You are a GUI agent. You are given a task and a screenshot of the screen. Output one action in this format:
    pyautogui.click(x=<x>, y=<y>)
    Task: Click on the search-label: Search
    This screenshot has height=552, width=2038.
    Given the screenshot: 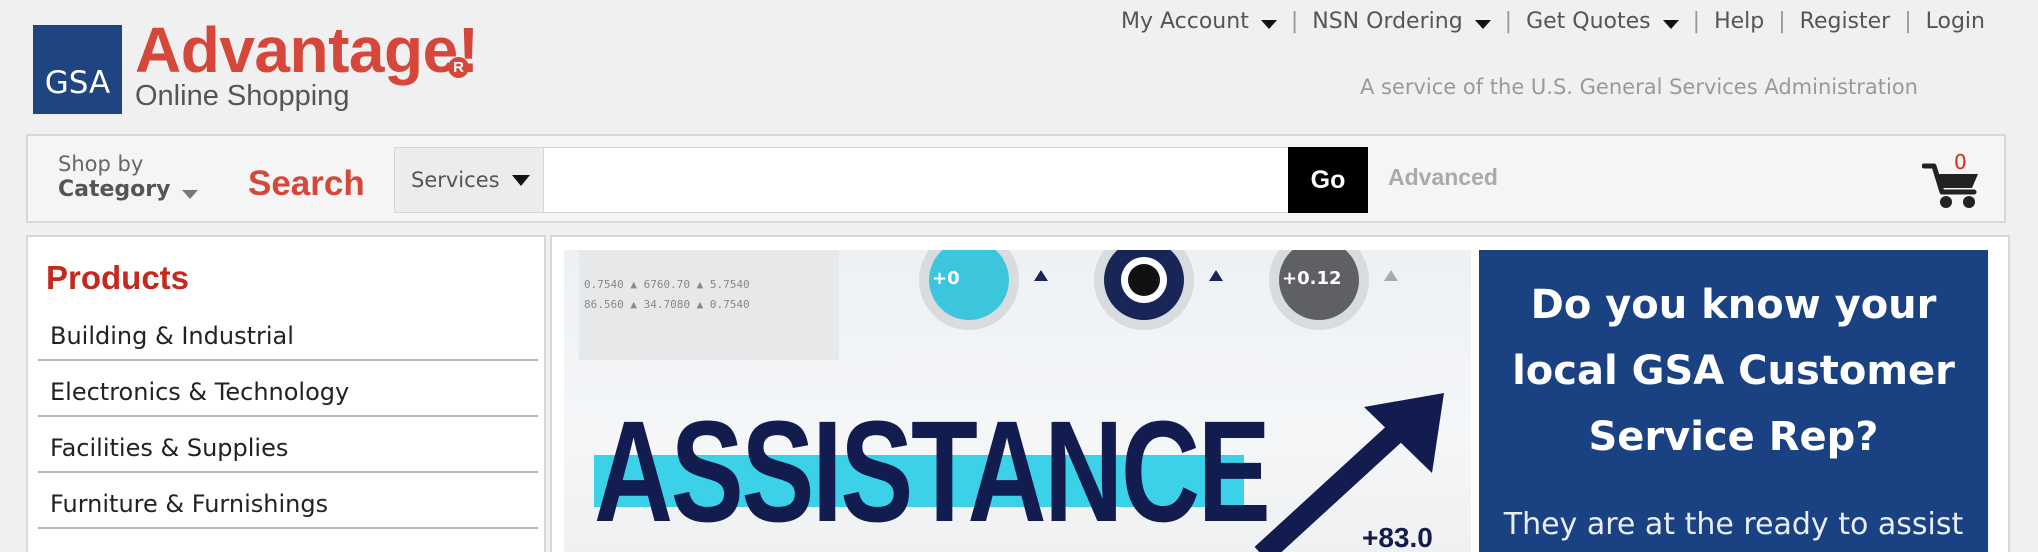 What is the action you would take?
    pyautogui.click(x=306, y=183)
    